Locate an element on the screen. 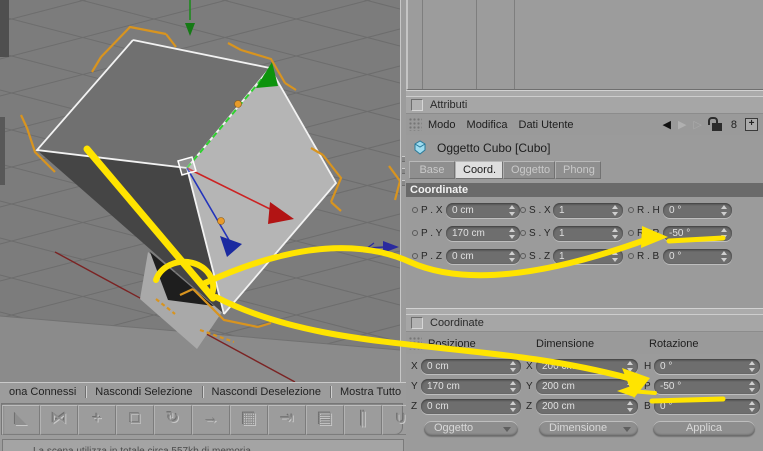 This screenshot has height=451, width=763. rb-field: 0 ° is located at coordinates (697, 256).